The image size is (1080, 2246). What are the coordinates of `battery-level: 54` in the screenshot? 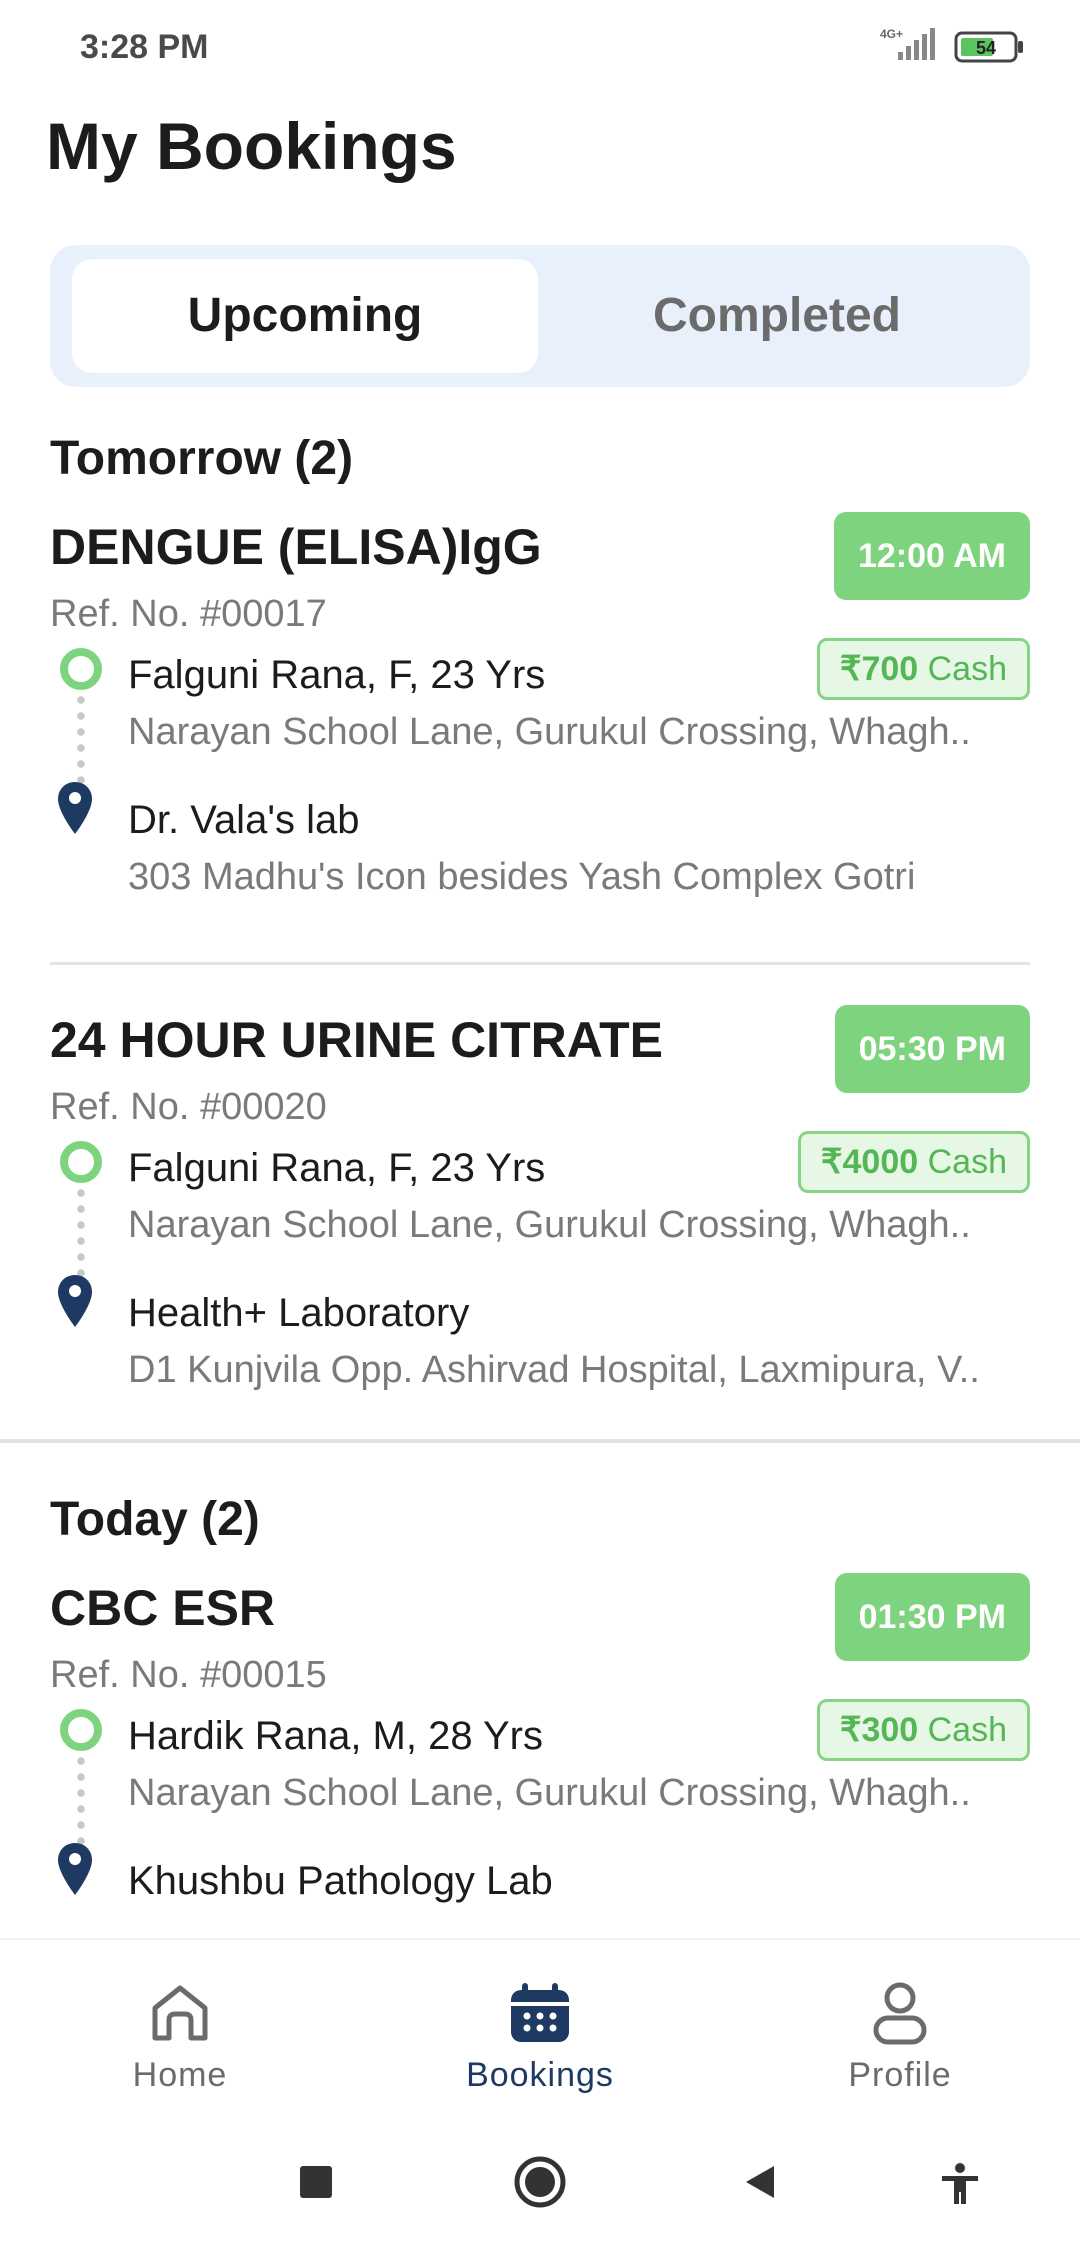 It's located at (986, 48).